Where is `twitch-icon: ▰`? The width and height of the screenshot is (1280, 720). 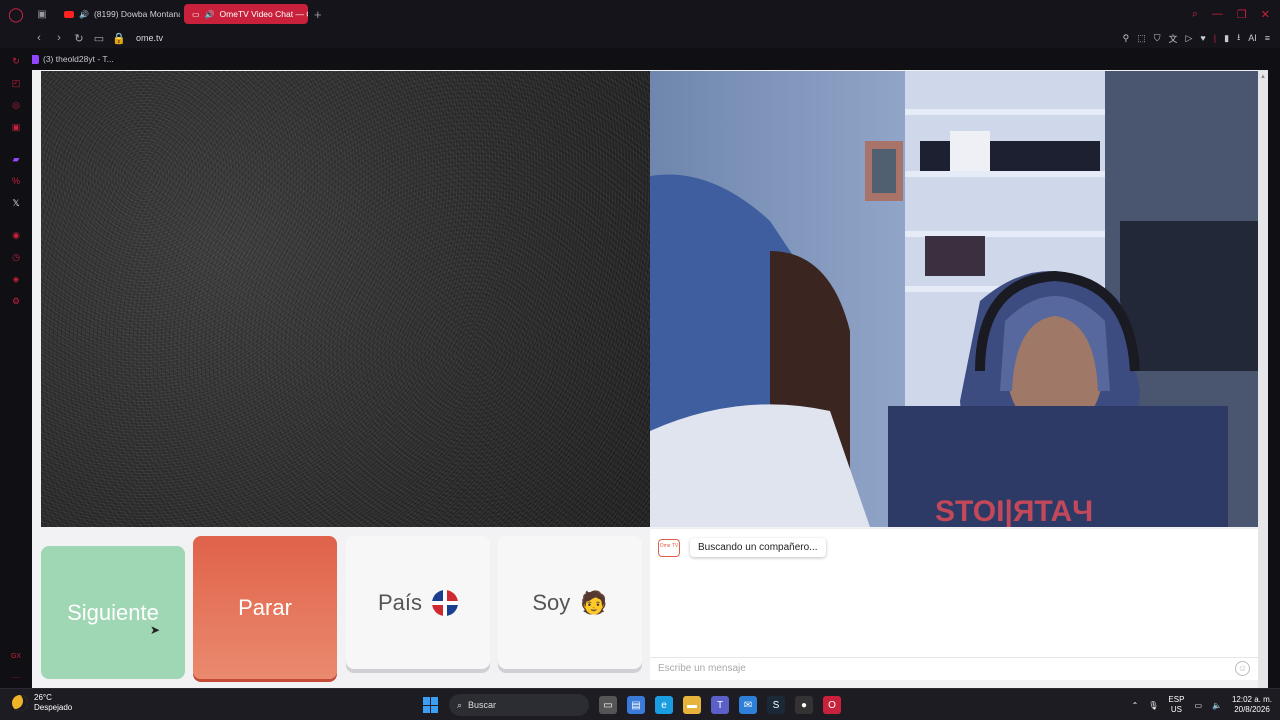
twitch-icon: ▰ is located at coordinates (16, 159).